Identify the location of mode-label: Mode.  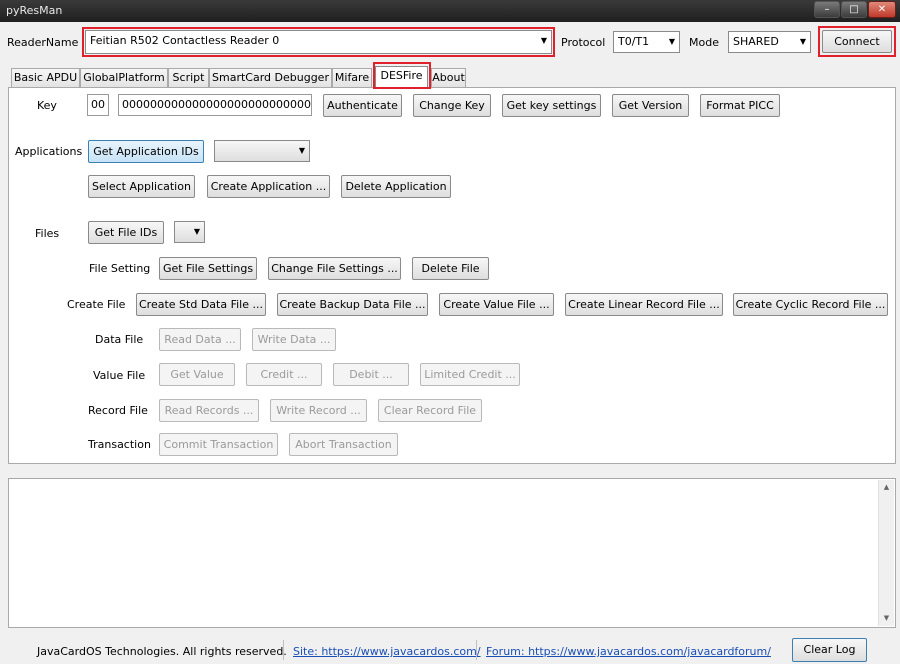
(704, 42).